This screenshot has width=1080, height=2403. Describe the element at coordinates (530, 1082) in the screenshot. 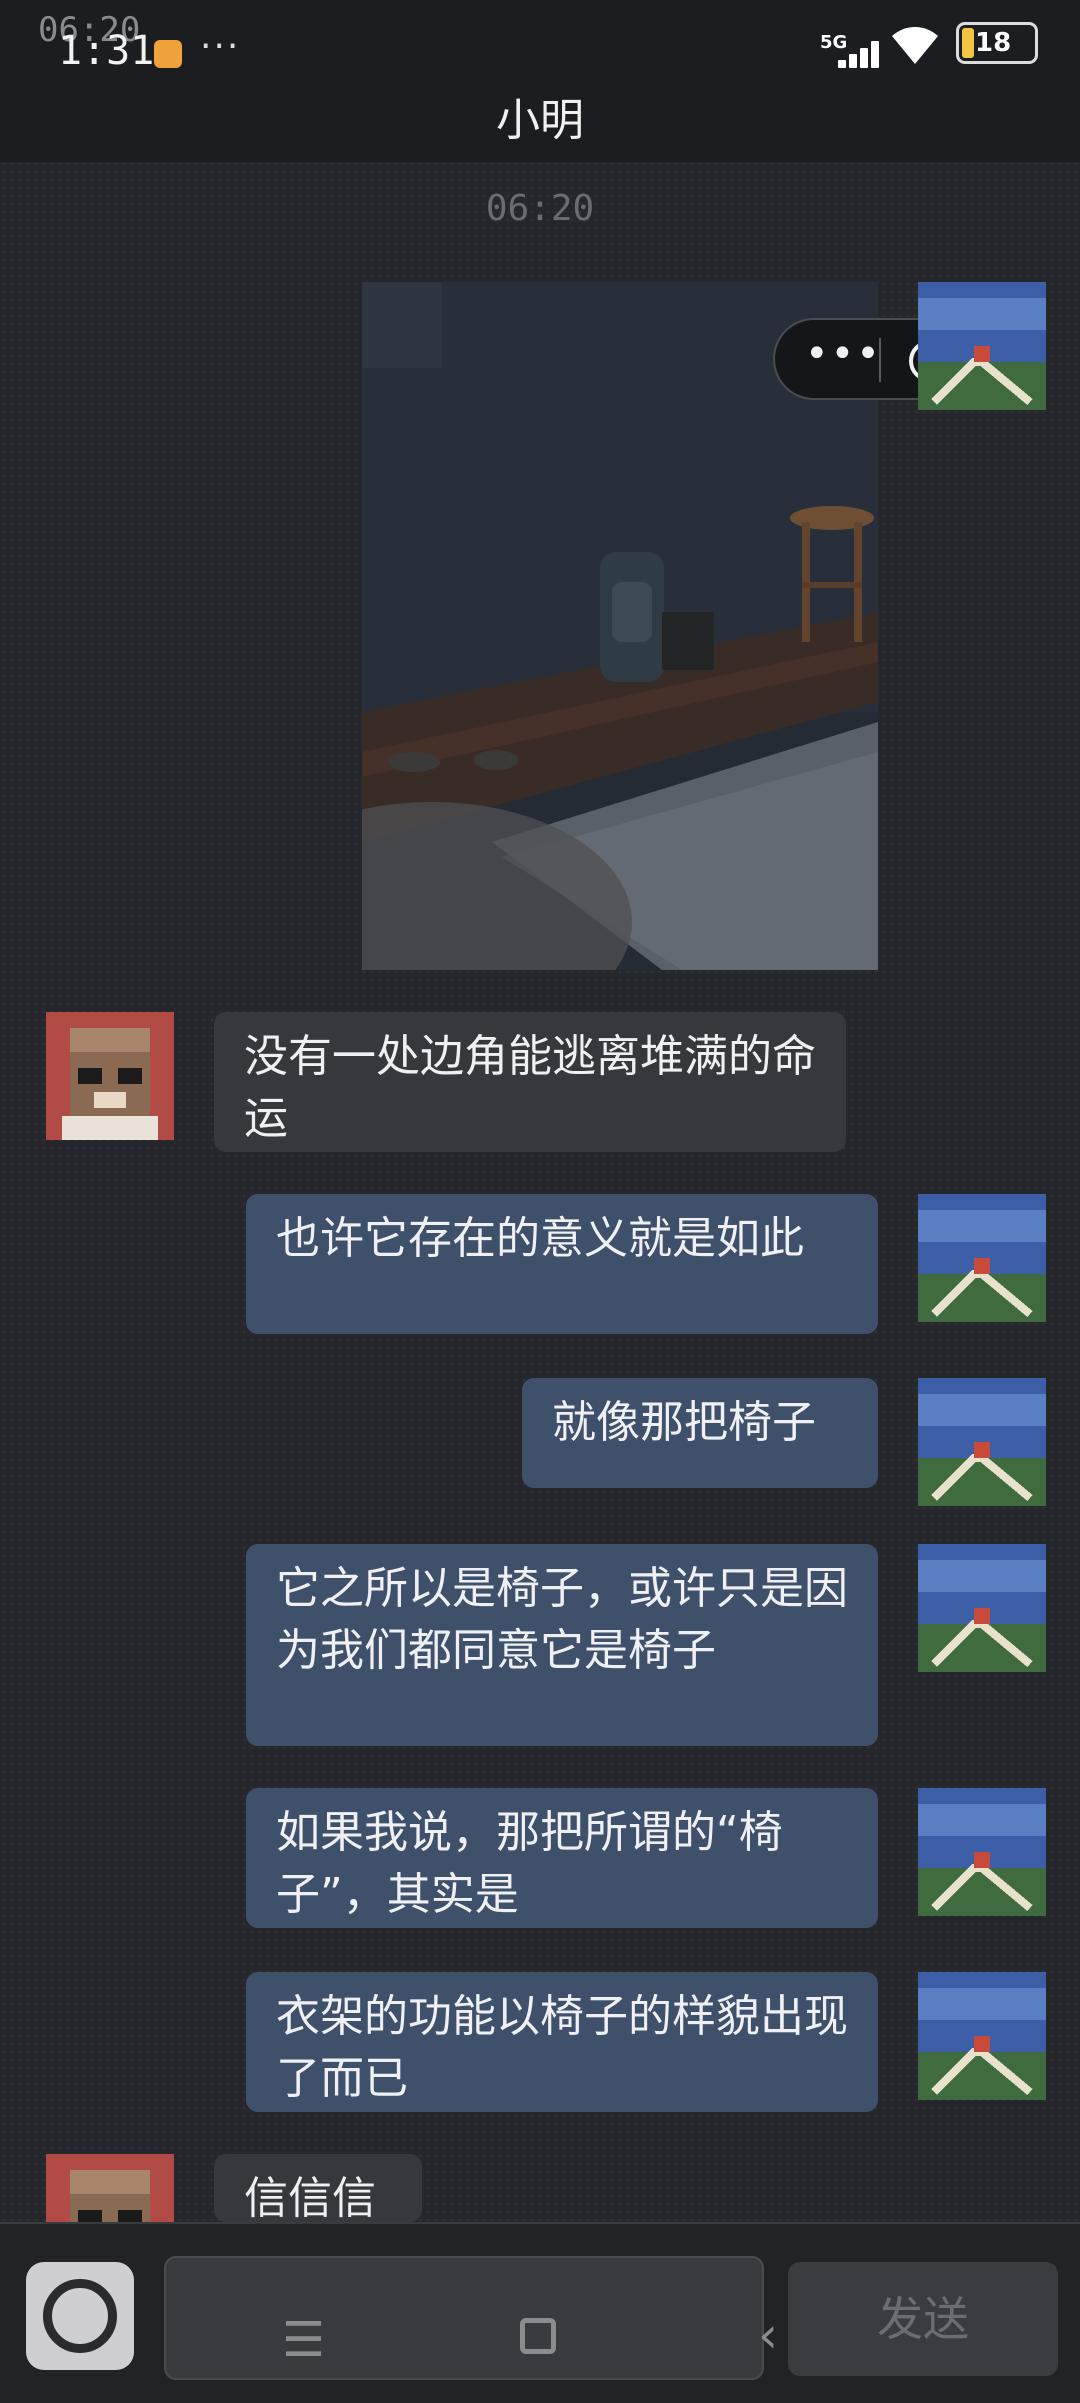

I see `message-bubble: 没有一处边角能逃离堆满的命运` at that location.